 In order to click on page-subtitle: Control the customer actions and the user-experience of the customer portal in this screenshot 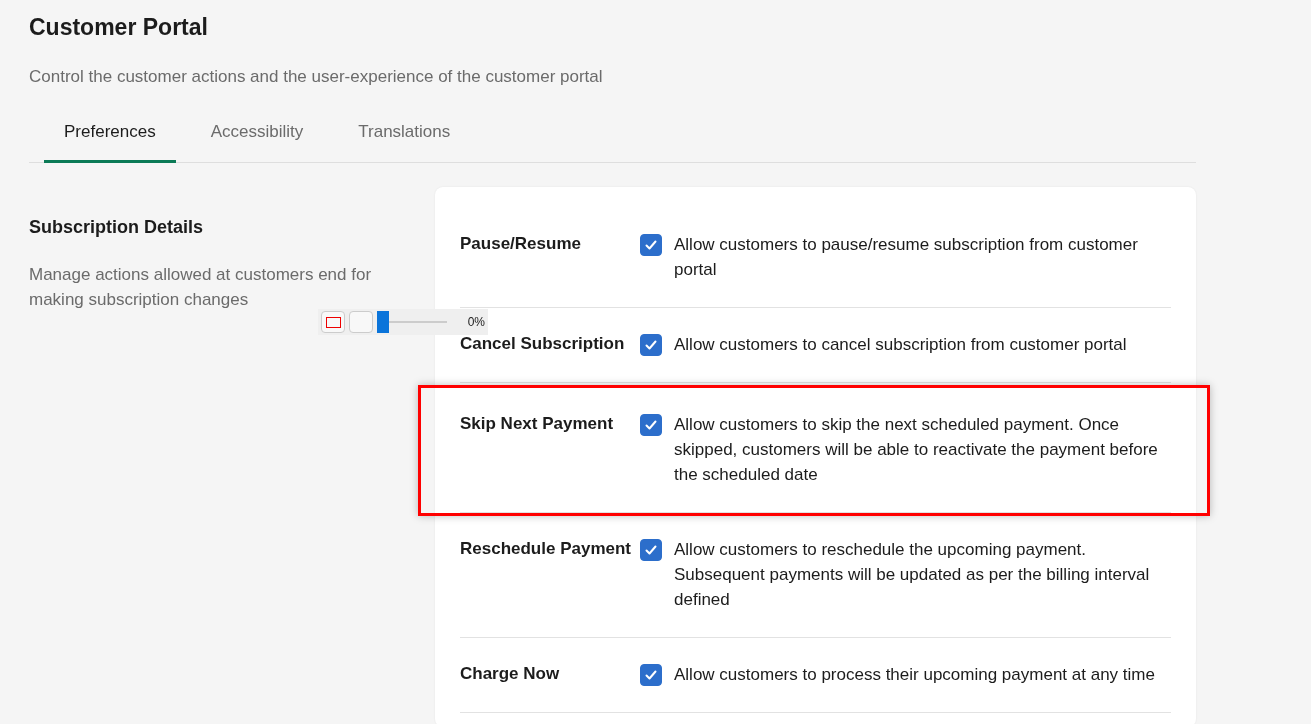, I will do `click(316, 77)`.